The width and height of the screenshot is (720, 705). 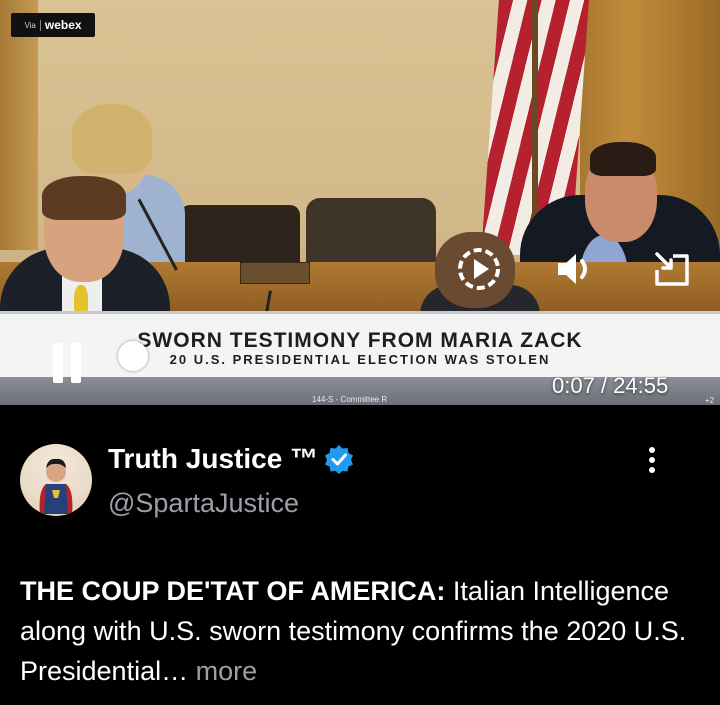 I want to click on show-more-link: more, so click(x=223, y=671).